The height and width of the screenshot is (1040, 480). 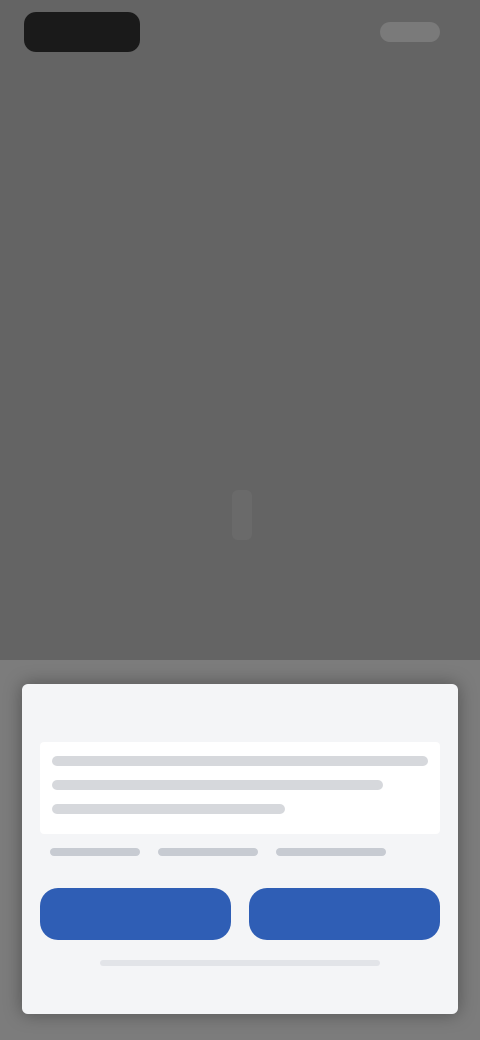 What do you see at coordinates (240, 914) in the screenshot?
I see `dialog-button-row` at bounding box center [240, 914].